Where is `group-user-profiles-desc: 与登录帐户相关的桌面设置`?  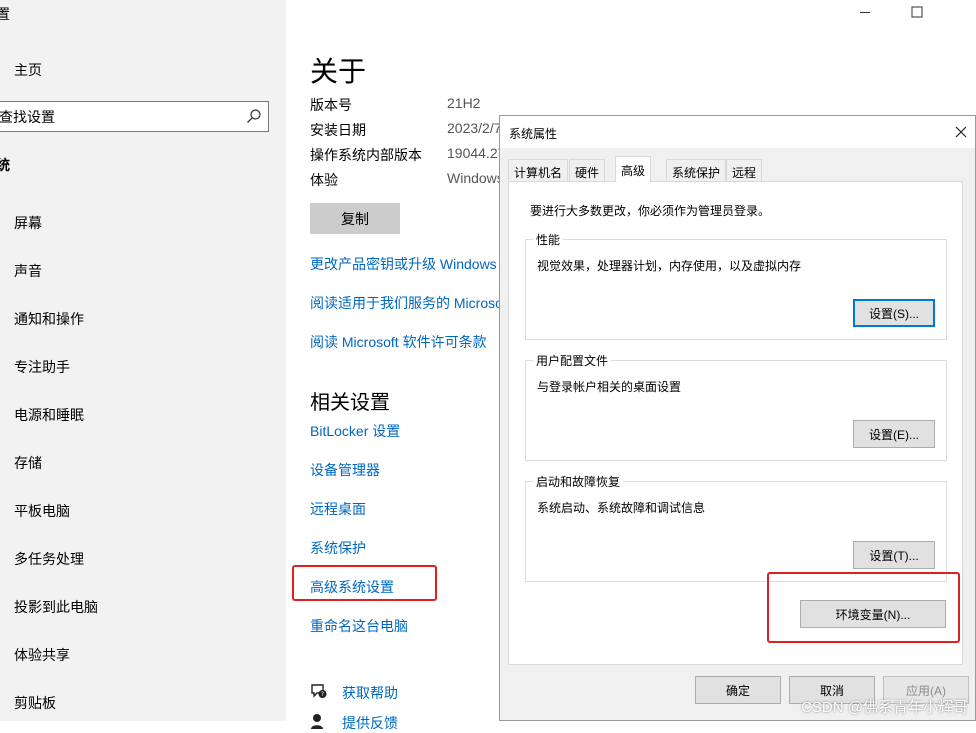 group-user-profiles-desc: 与登录帐户相关的桌面设置 is located at coordinates (609, 387).